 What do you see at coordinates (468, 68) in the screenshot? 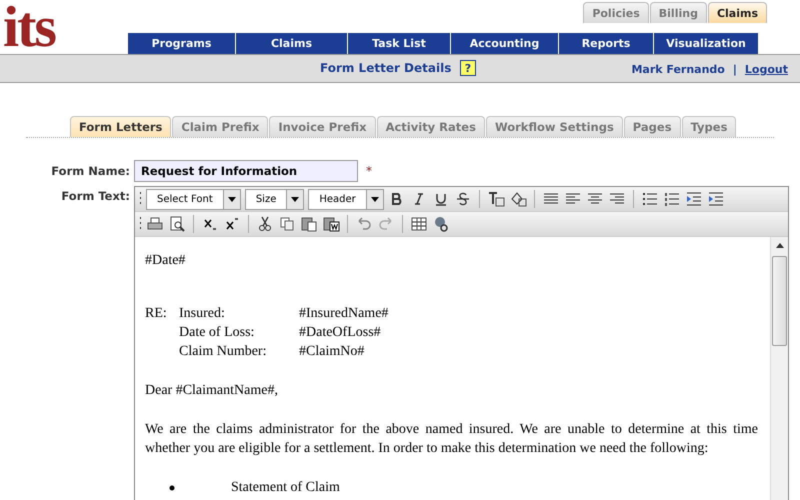
I see `help-button: ?` at bounding box center [468, 68].